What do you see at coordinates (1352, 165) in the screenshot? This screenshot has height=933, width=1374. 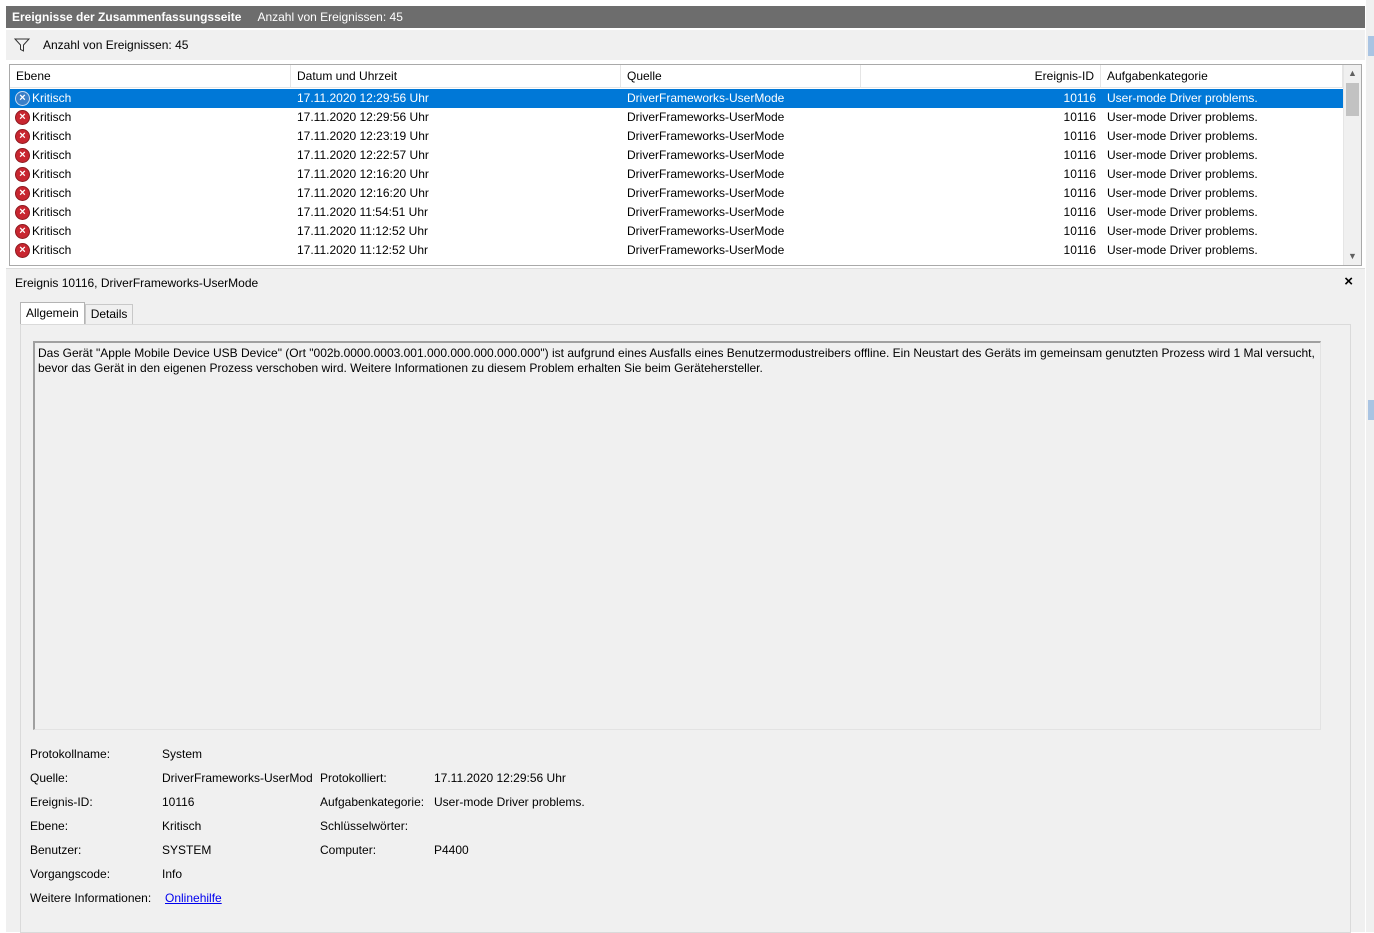 I see `event-list-scrollbar: ▲ ▼` at bounding box center [1352, 165].